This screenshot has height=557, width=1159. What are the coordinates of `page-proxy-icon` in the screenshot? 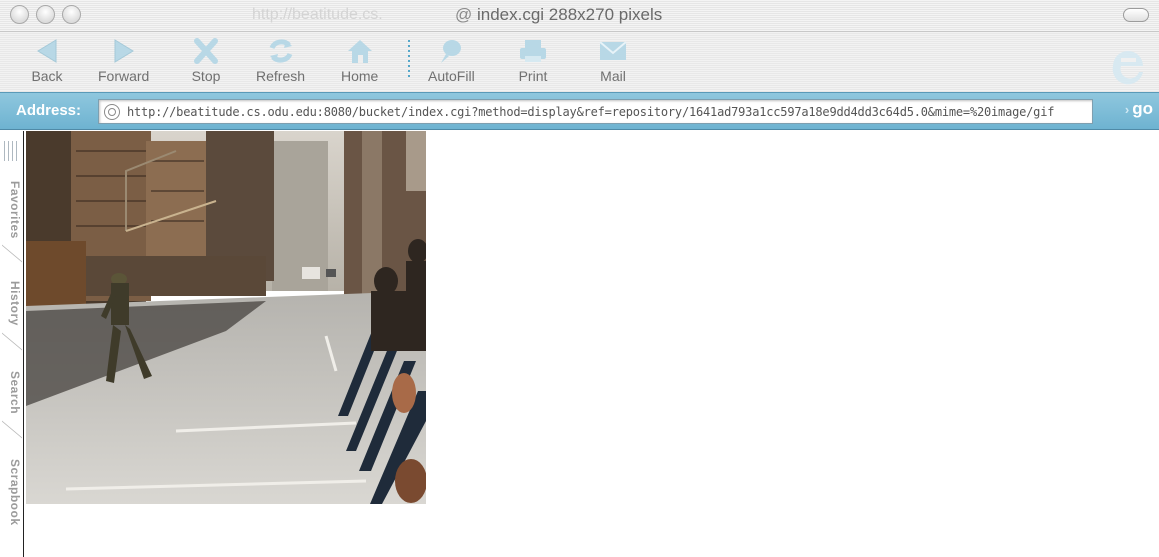 It's located at (112, 112).